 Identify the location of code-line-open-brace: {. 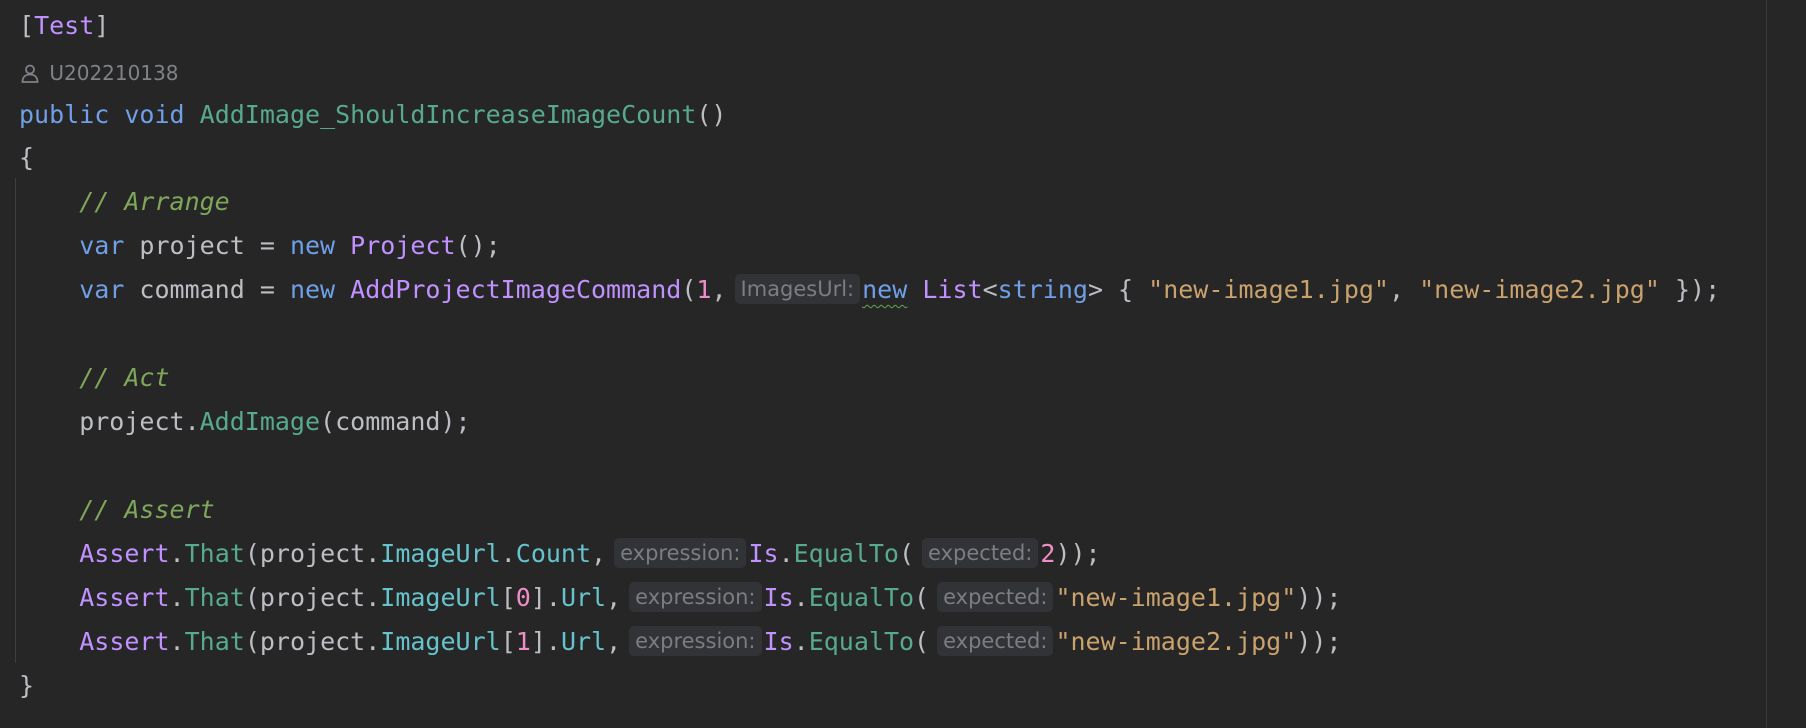
(26, 158).